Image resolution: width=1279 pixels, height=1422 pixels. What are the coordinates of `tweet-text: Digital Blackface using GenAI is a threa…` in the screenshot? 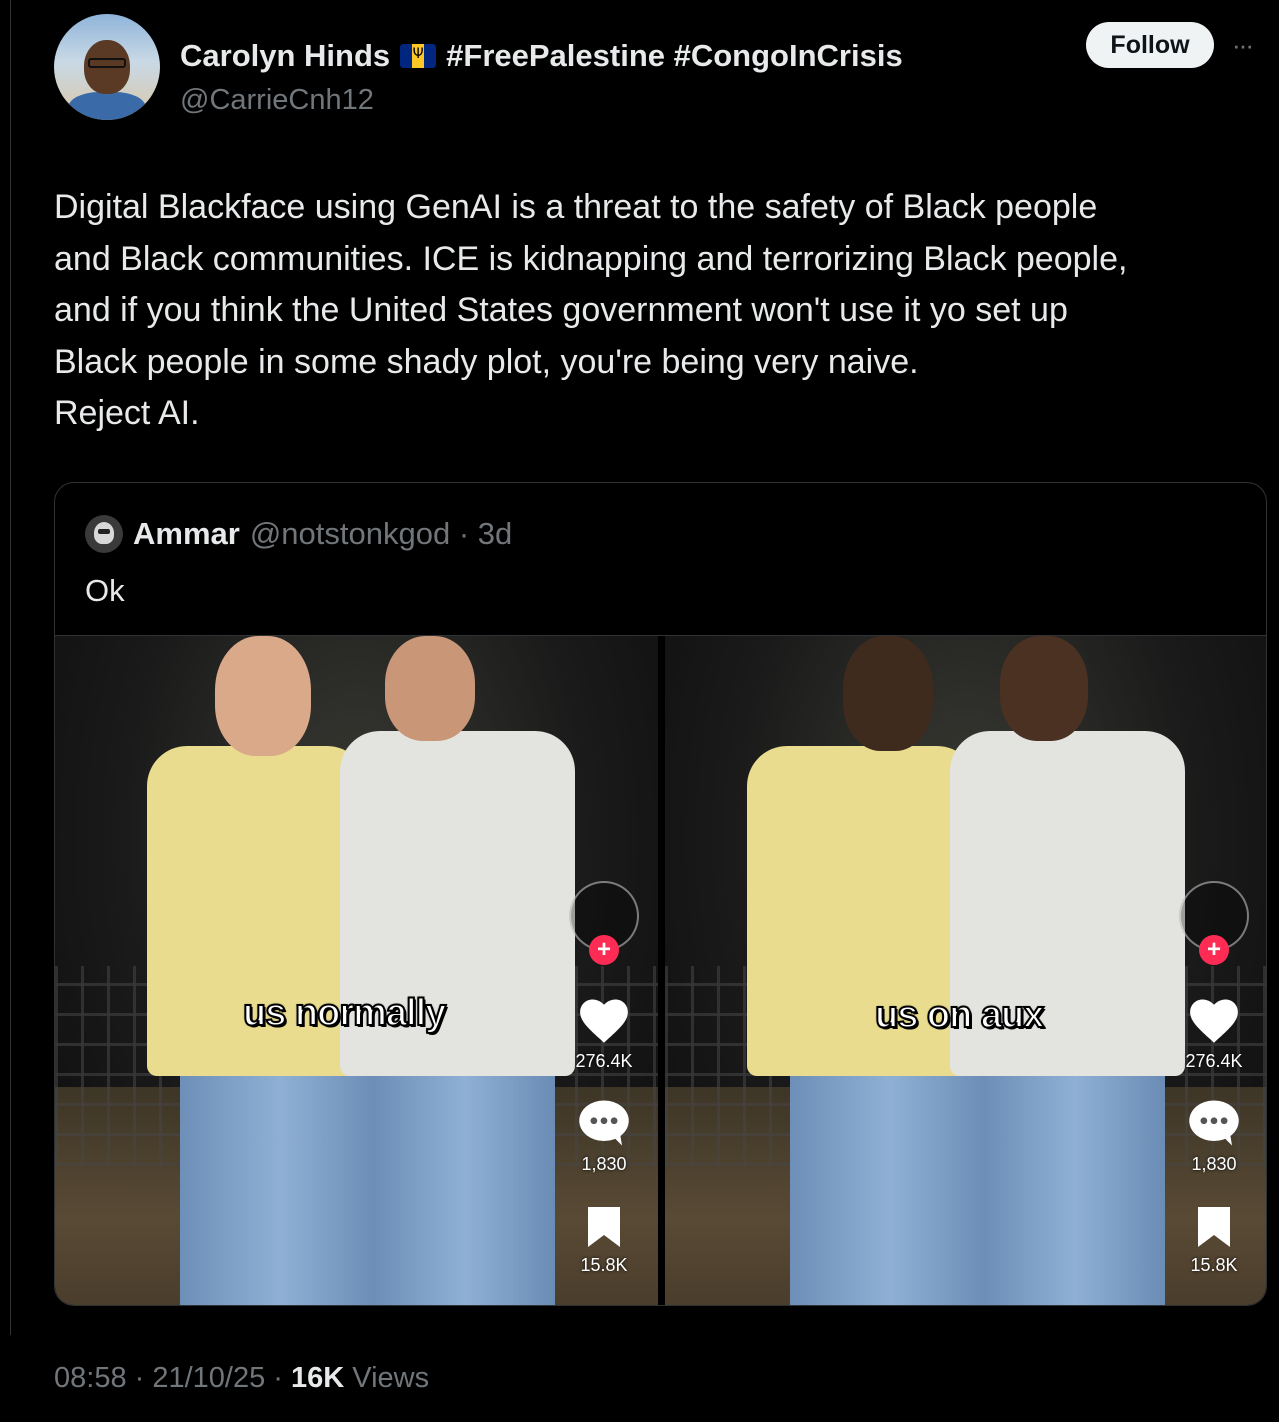 It's located at (591, 310).